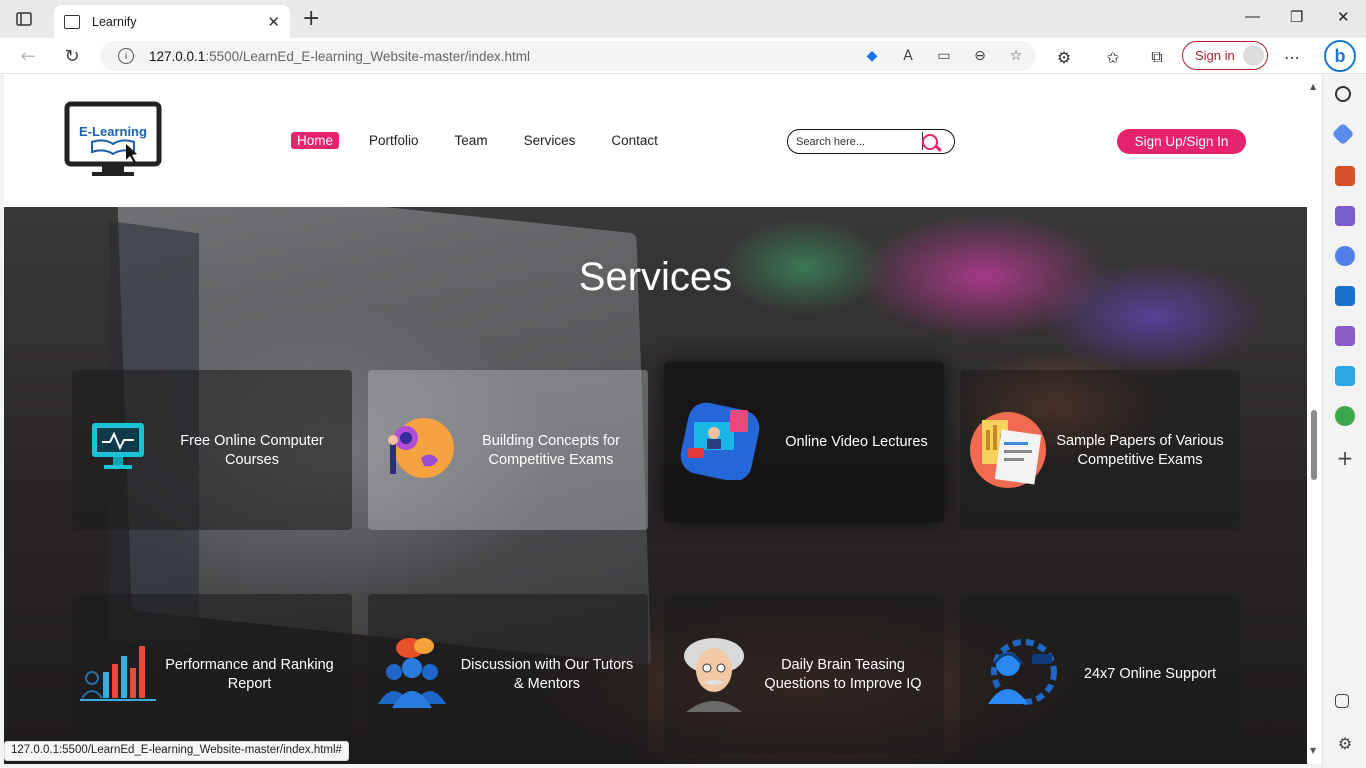 The height and width of the screenshot is (768, 1366). I want to click on close-tab-icon: ✕, so click(273, 22).